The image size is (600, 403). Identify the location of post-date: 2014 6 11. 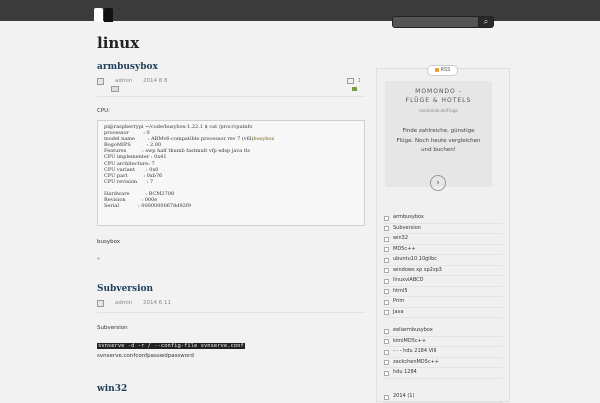
(157, 303).